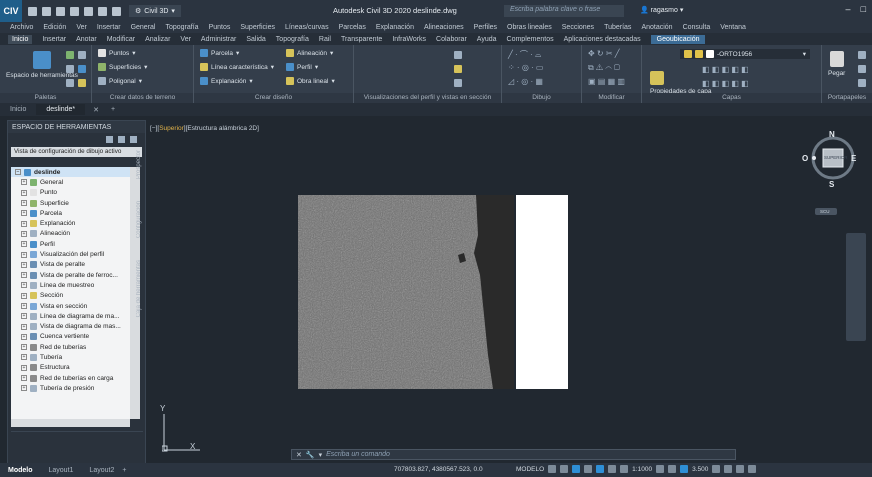 The height and width of the screenshot is (477, 872). I want to click on ribbon-tab: Analizar, so click(157, 39).